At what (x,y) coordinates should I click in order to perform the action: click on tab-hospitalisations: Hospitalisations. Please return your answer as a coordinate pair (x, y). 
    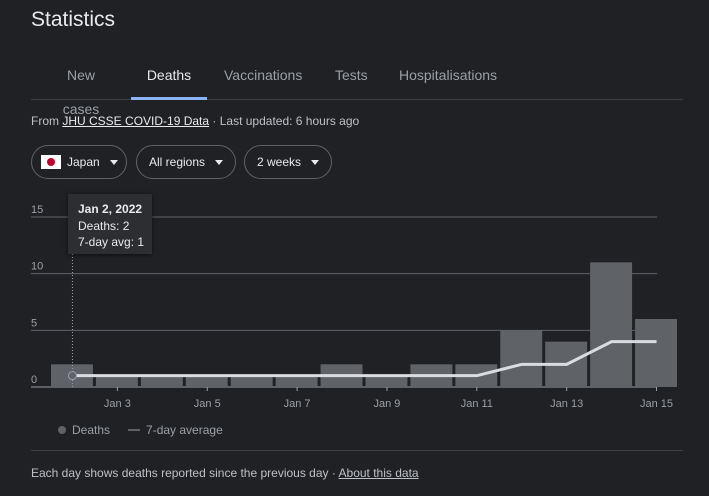
    Looking at the image, I should click on (448, 78).